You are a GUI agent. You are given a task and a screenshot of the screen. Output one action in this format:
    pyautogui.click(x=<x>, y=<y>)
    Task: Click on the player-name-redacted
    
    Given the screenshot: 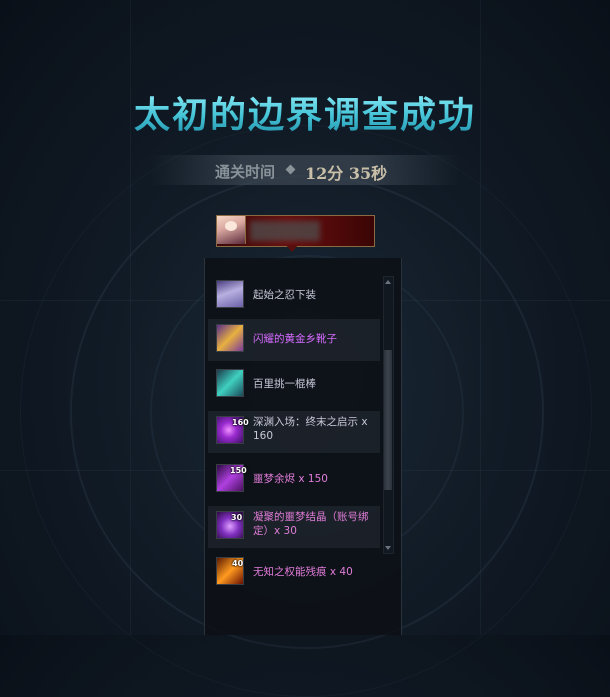 What is the action you would take?
    pyautogui.click(x=285, y=231)
    